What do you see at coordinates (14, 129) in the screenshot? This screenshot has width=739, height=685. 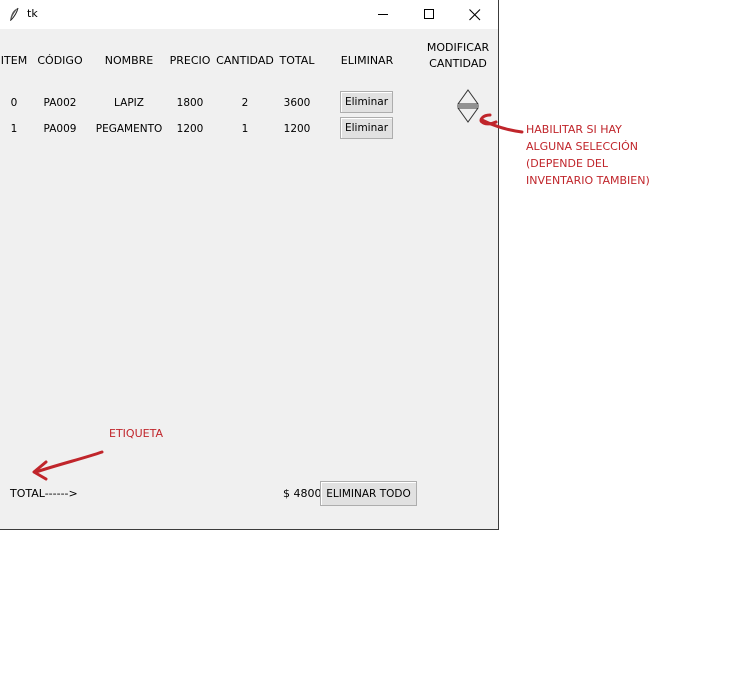 I see `row-1-item: 1` at bounding box center [14, 129].